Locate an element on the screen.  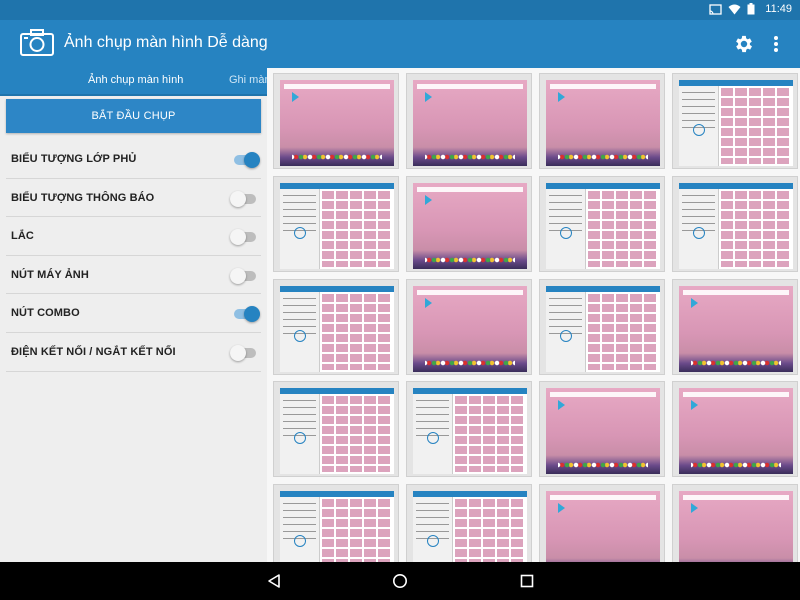
status-icons: 11:49 is located at coordinates (750, 9).